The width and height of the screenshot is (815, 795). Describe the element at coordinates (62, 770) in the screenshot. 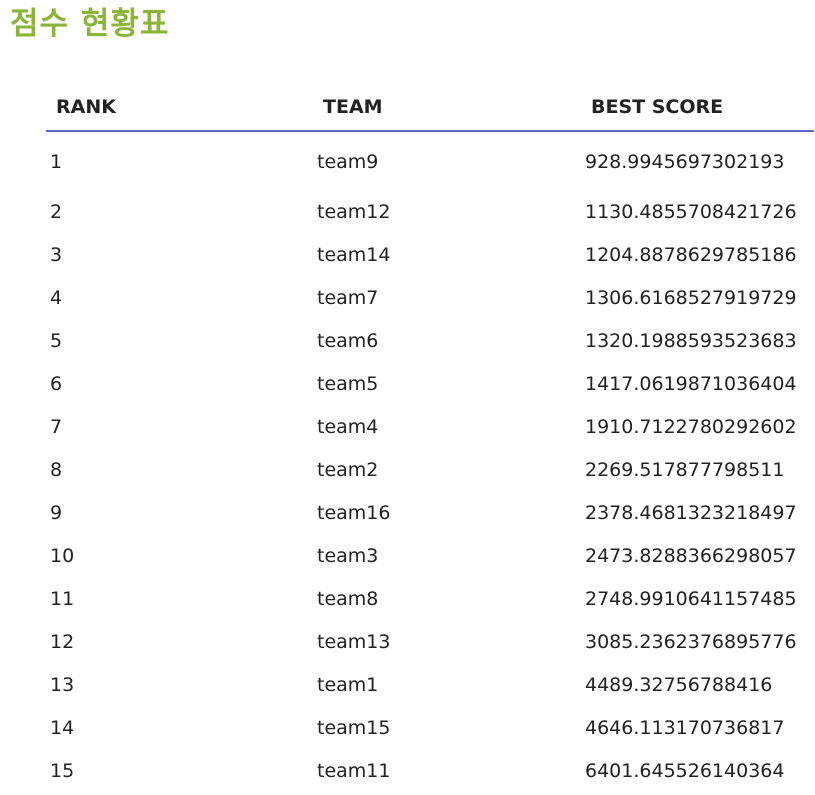

I see `rank-cell: 15` at that location.